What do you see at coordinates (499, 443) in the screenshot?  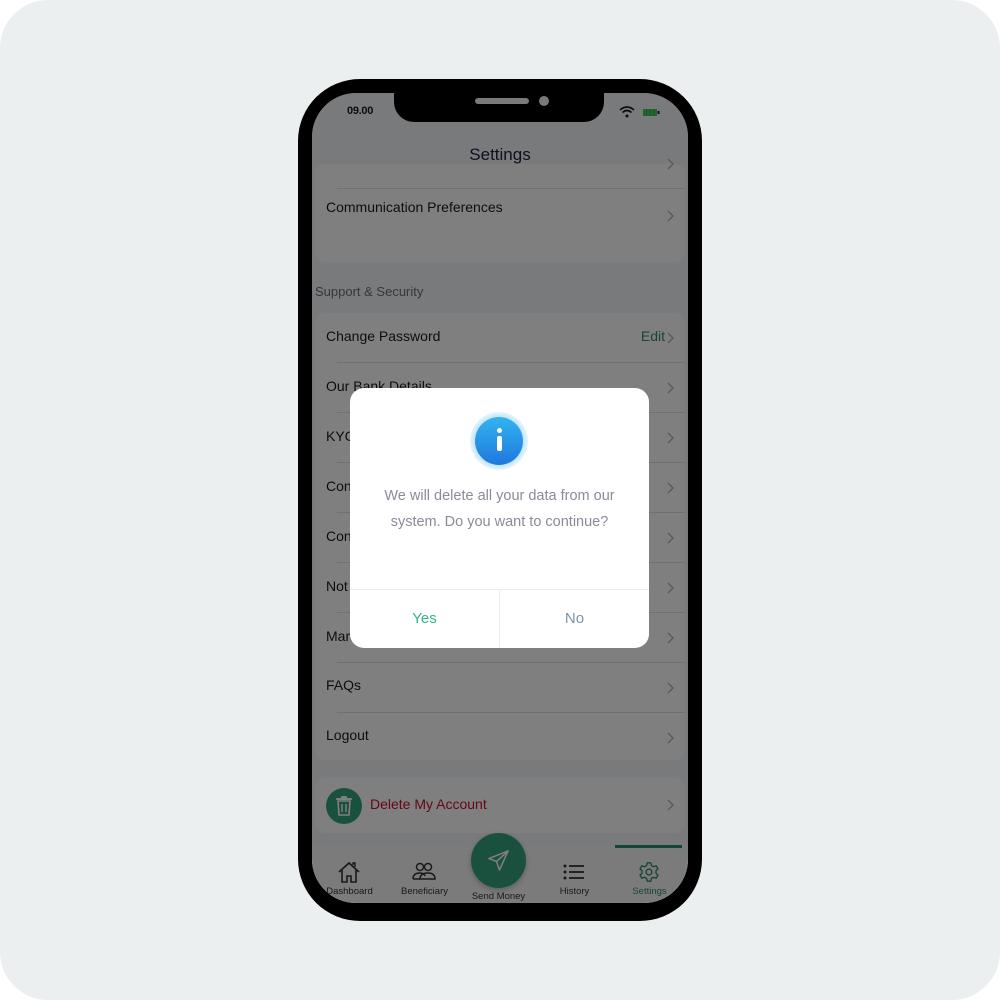 I see `info-icon-bar` at bounding box center [499, 443].